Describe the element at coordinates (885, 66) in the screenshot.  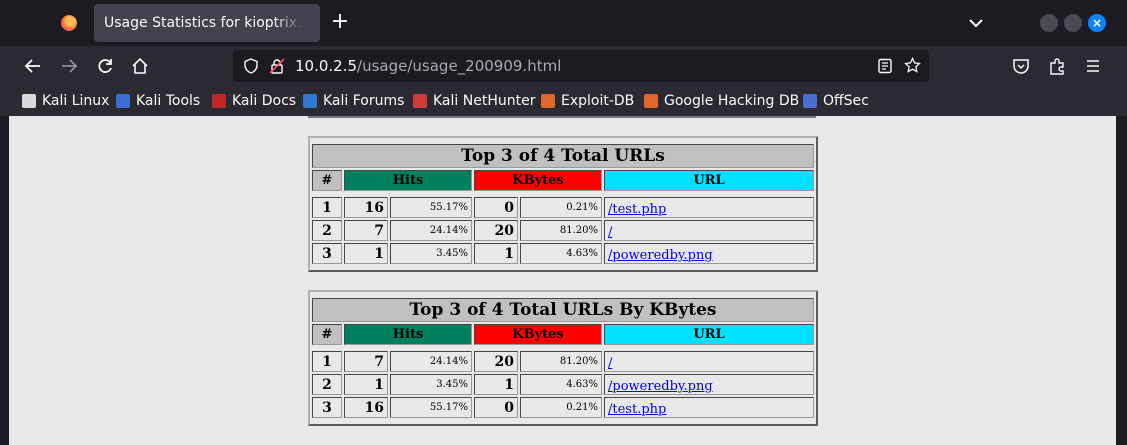
I see `reader-view-icon` at that location.